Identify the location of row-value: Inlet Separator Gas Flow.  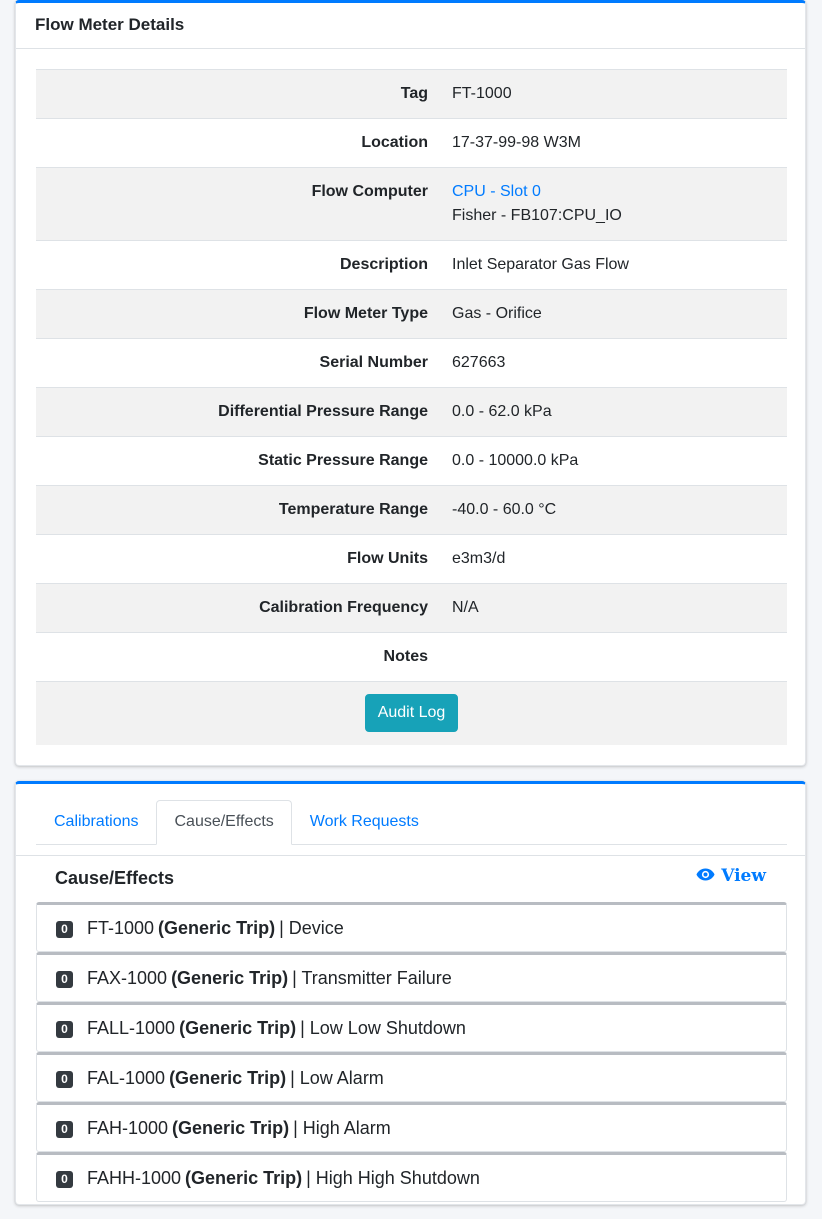
(613, 265).